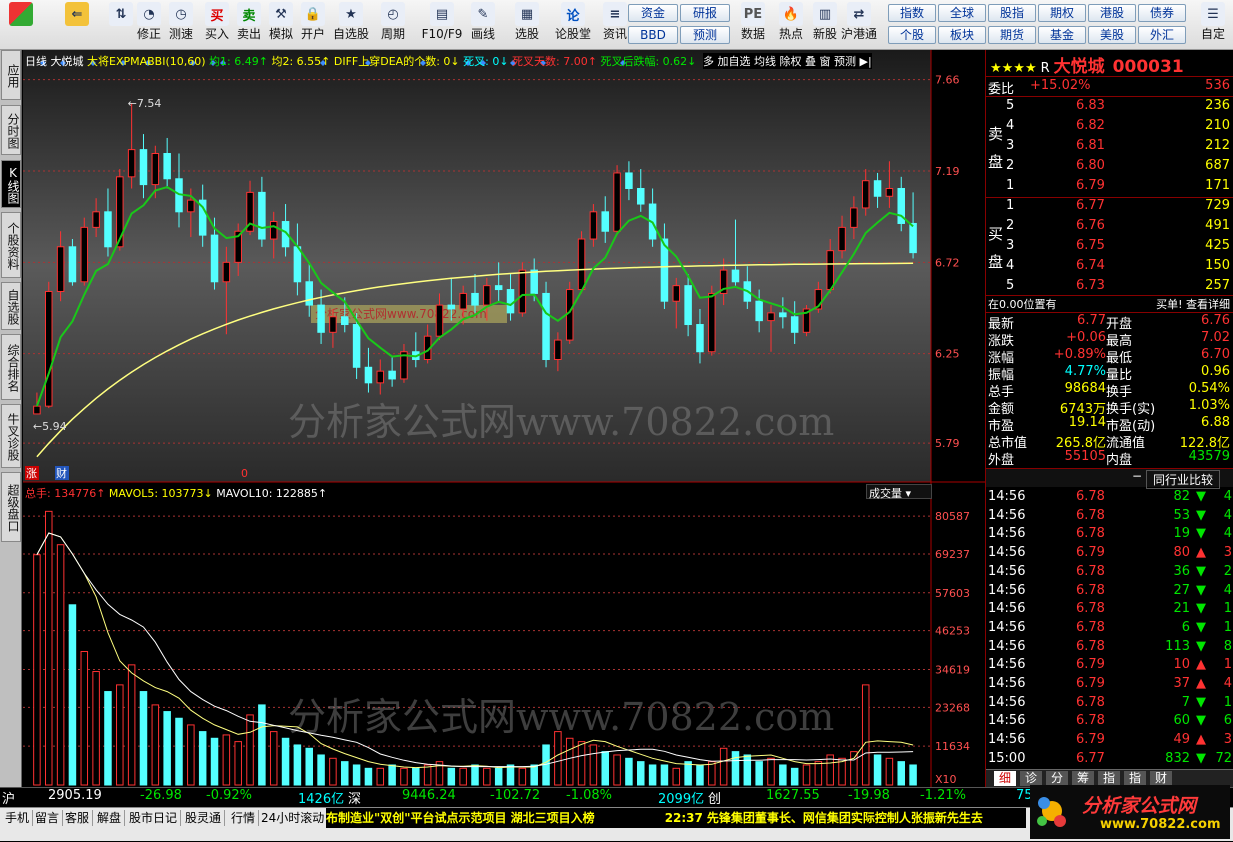 Image resolution: width=1233 pixels, height=842 pixels. Describe the element at coordinates (442, 25) in the screenshot. I see `f10-button: ▤ F10/F9` at that location.